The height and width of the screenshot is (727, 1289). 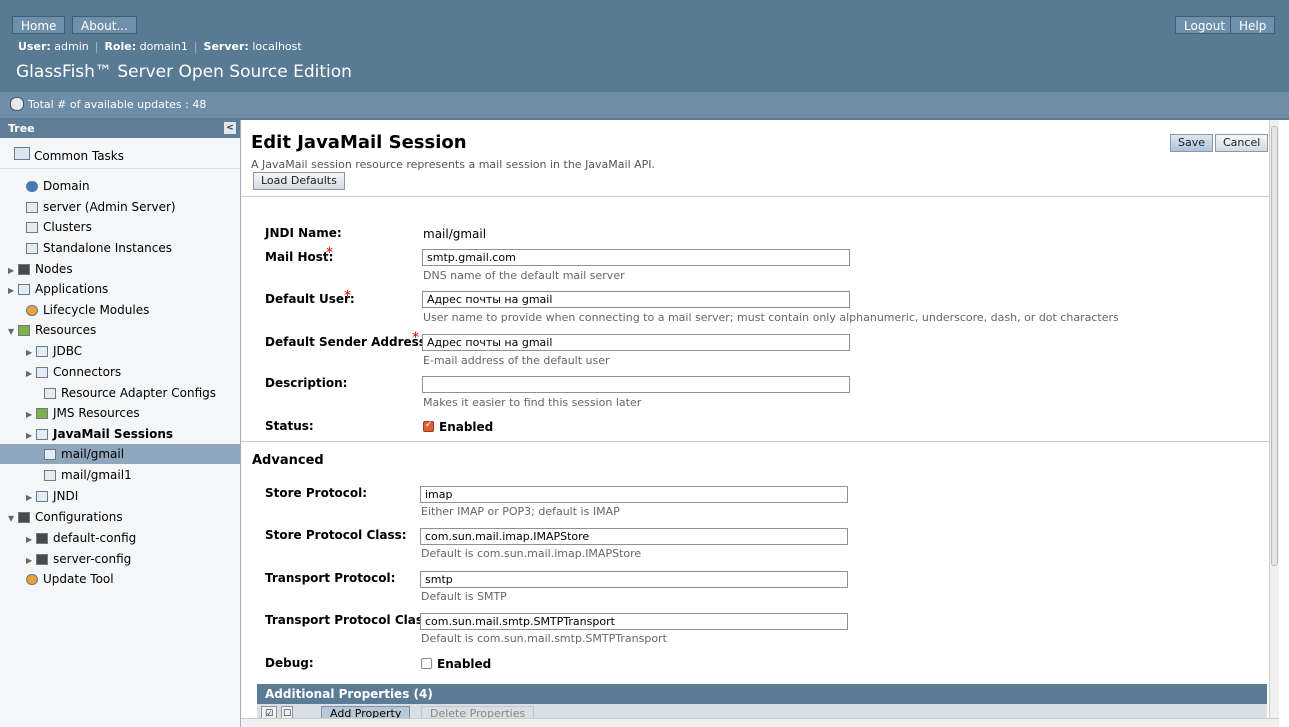 I want to click on help-button: Help, so click(x=1253, y=25).